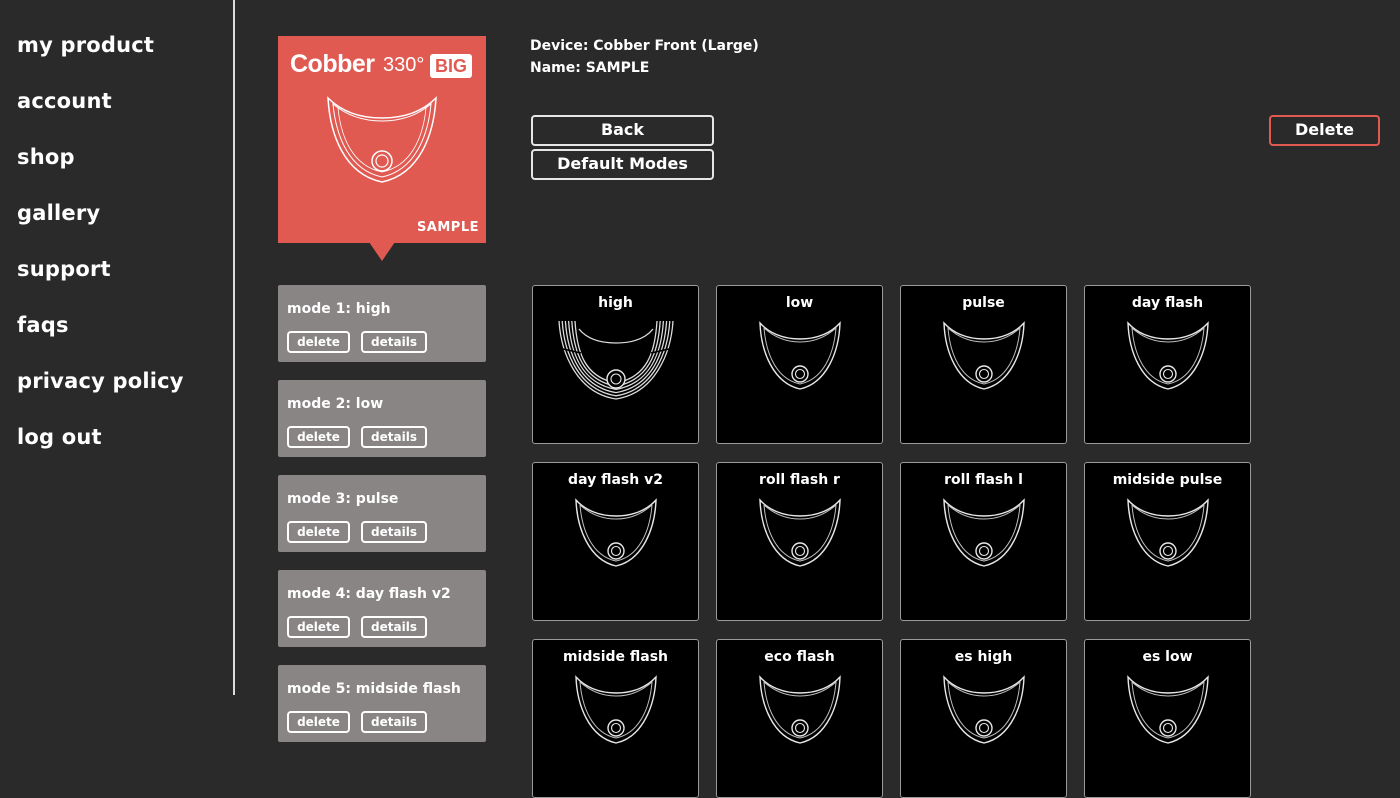 The height and width of the screenshot is (798, 1400). I want to click on mode-title: mode 3: pulse, so click(343, 499).